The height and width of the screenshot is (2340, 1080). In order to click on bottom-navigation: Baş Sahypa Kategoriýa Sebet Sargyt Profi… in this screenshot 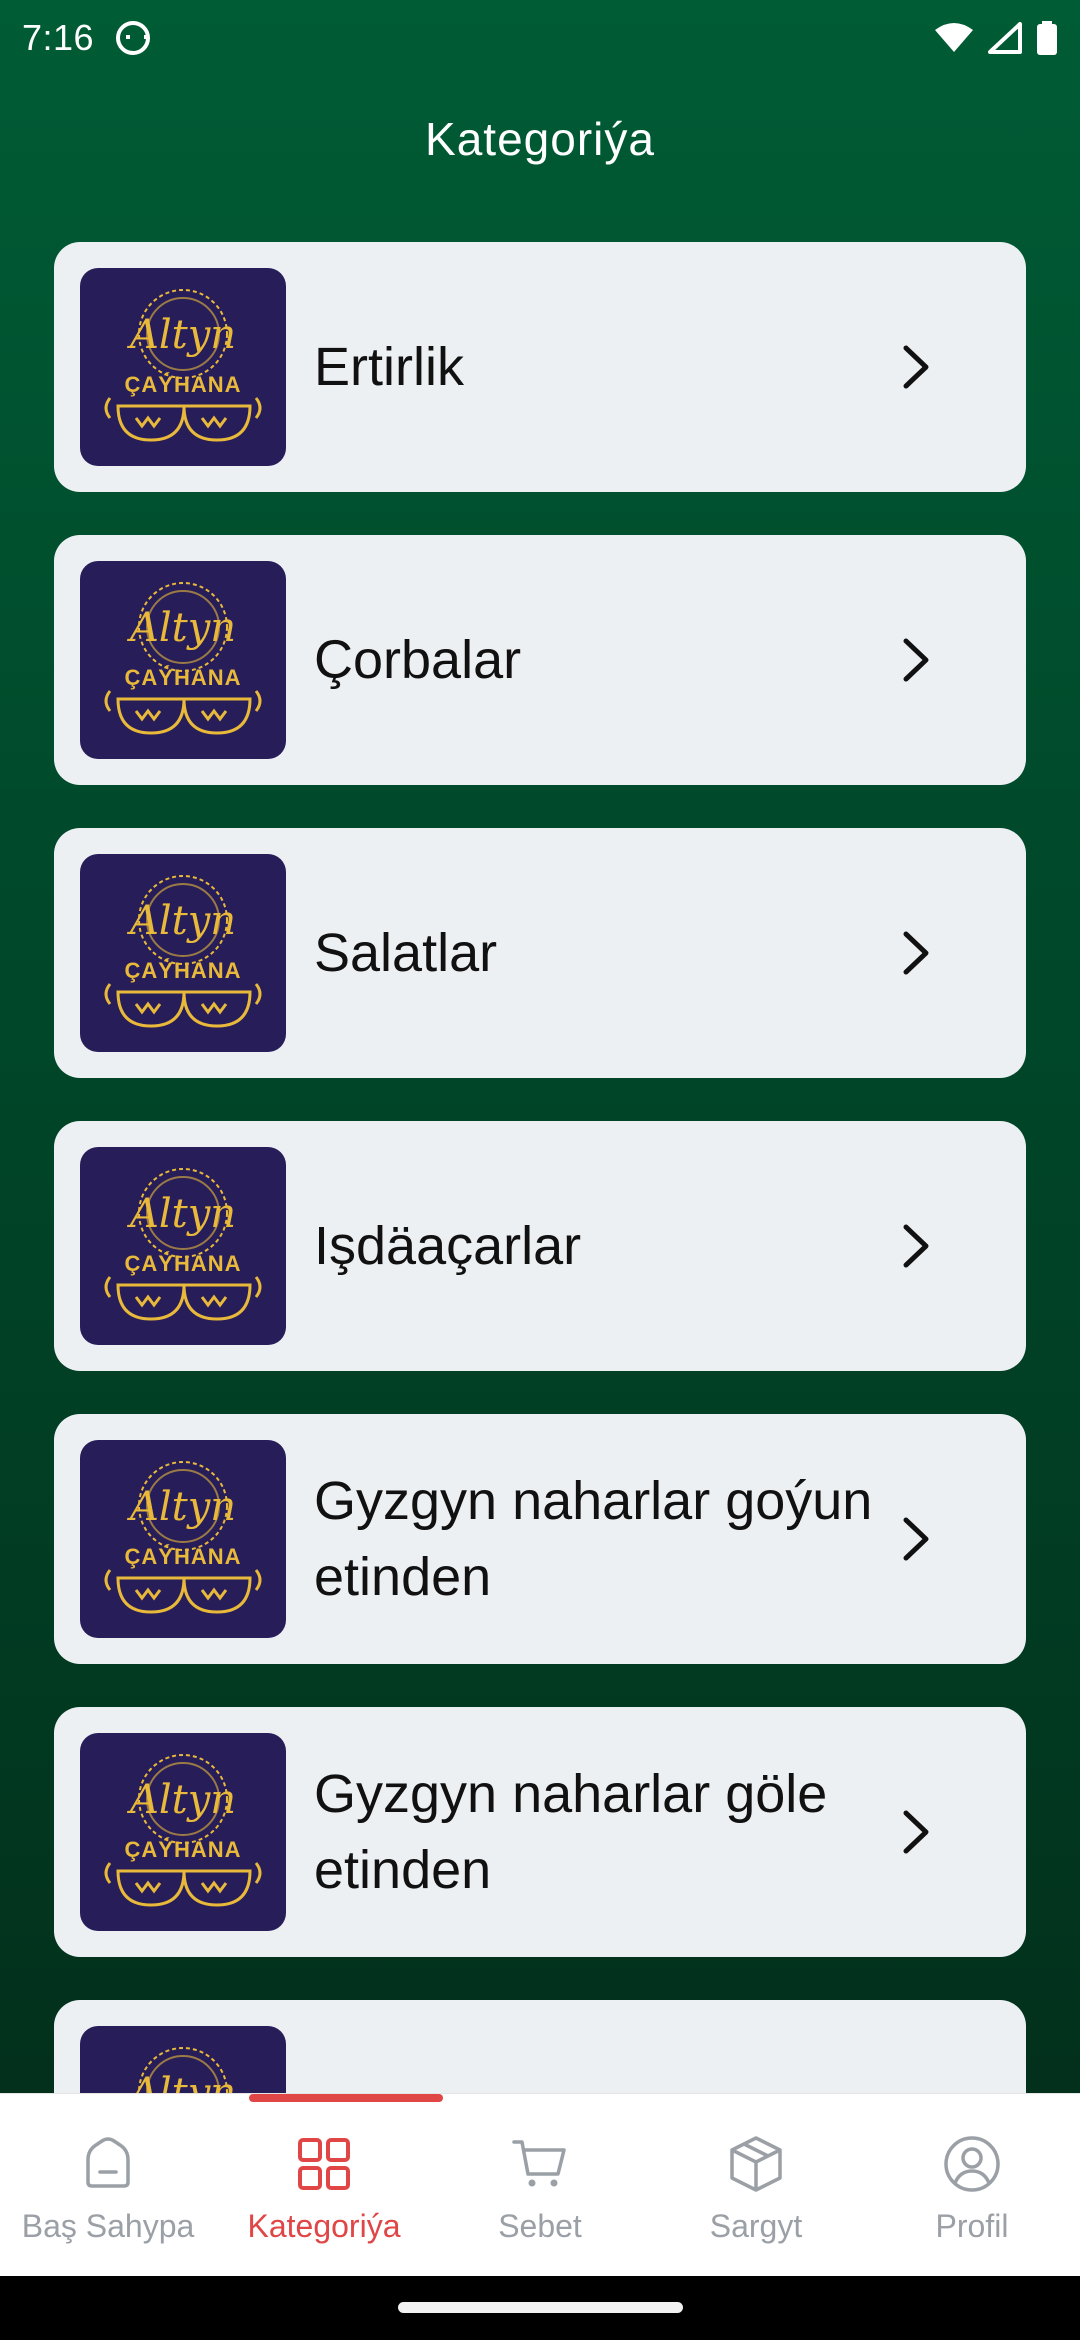, I will do `click(540, 2184)`.